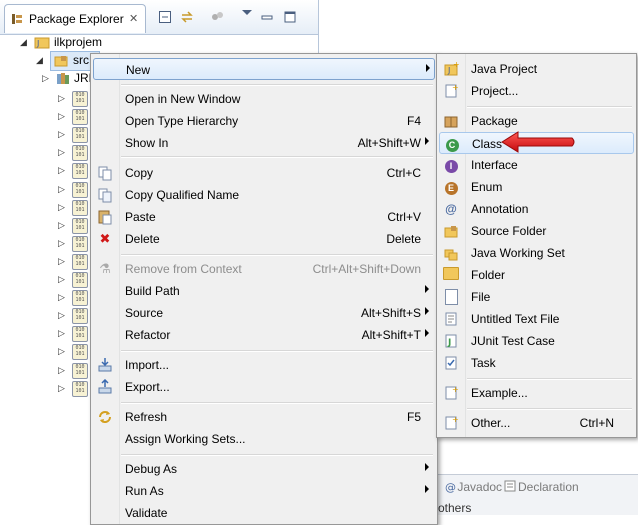 The height and width of the screenshot is (525, 638). I want to click on tab-package-explorer: Package Explorer ✕, so click(75, 18).